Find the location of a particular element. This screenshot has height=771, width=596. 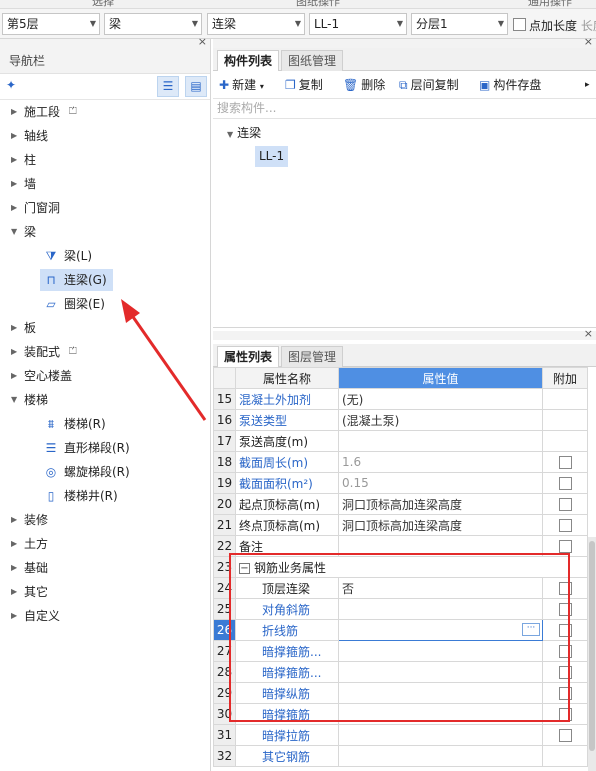

property-value: (混凝土泵) is located at coordinates (440, 420).